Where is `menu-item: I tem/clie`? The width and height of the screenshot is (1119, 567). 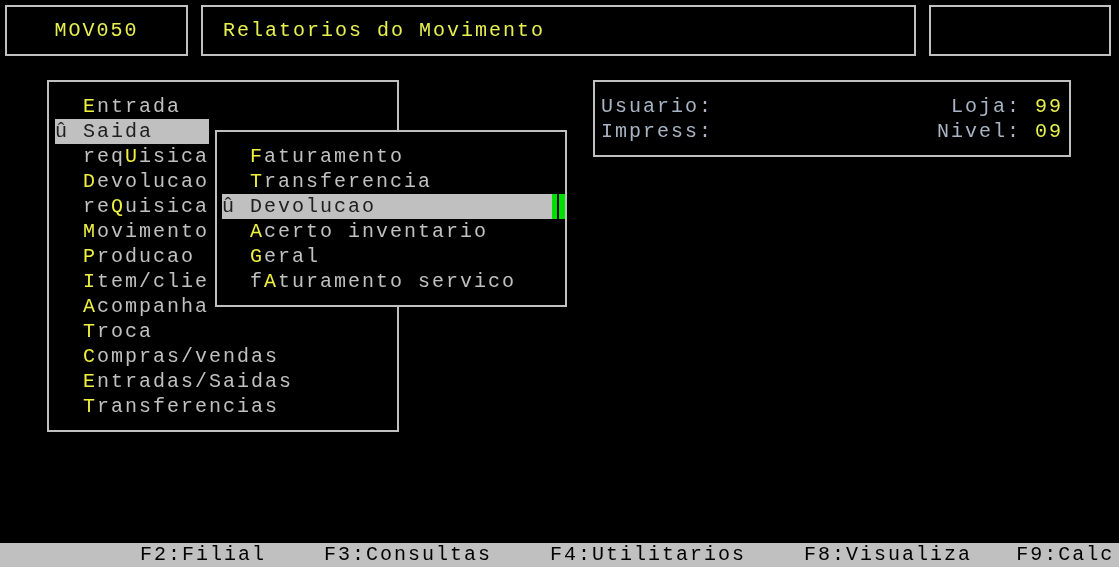 menu-item: I tem/clie is located at coordinates (134, 281).